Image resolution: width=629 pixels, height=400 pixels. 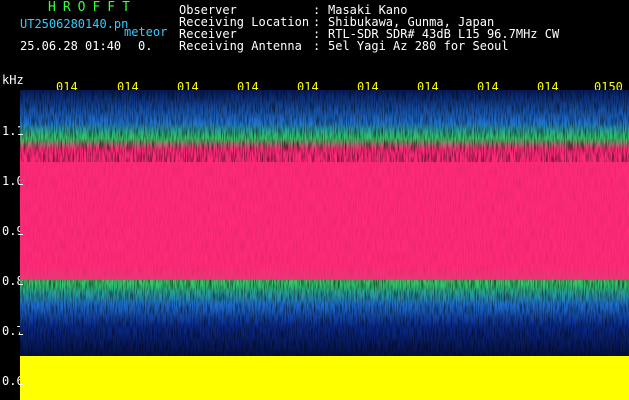 I want to click on app-title: HROFFT, so click(x=92, y=7).